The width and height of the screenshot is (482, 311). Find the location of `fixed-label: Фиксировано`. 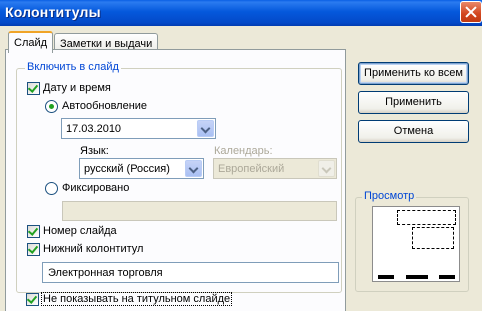

fixed-label: Фиксировано is located at coordinates (96, 188).